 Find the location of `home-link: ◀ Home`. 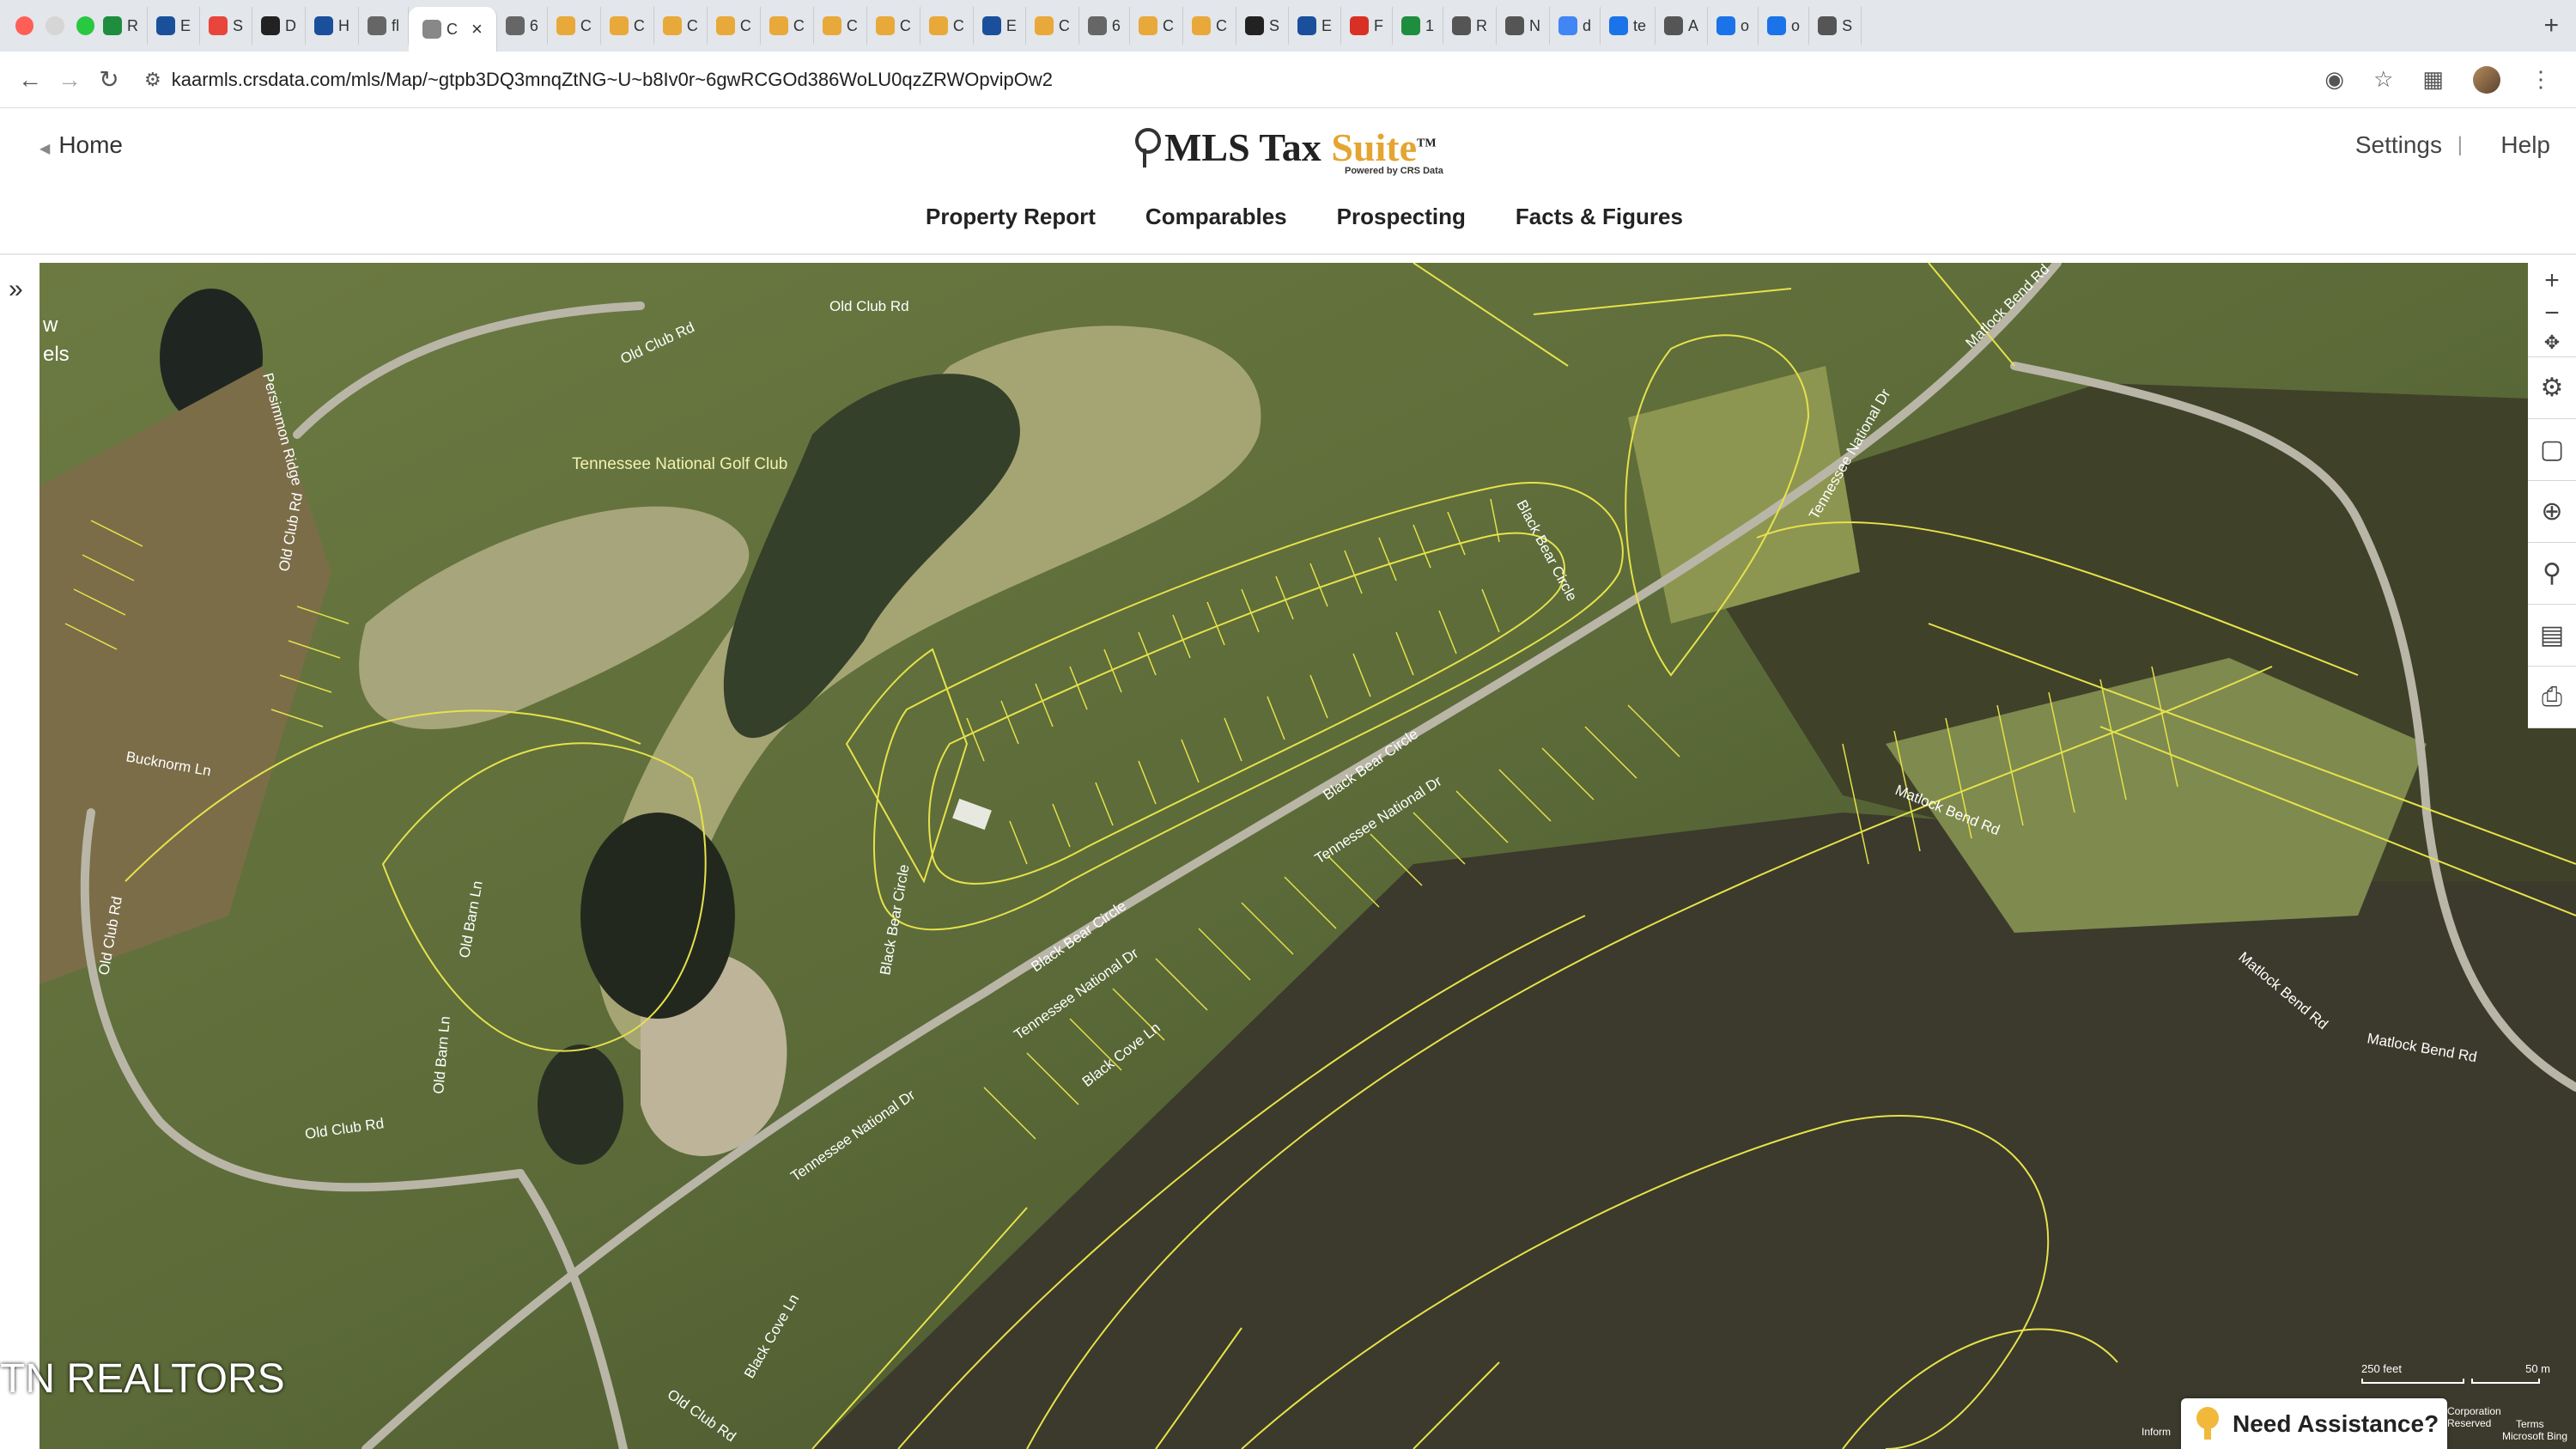

home-link: ◀ Home is located at coordinates (81, 145).